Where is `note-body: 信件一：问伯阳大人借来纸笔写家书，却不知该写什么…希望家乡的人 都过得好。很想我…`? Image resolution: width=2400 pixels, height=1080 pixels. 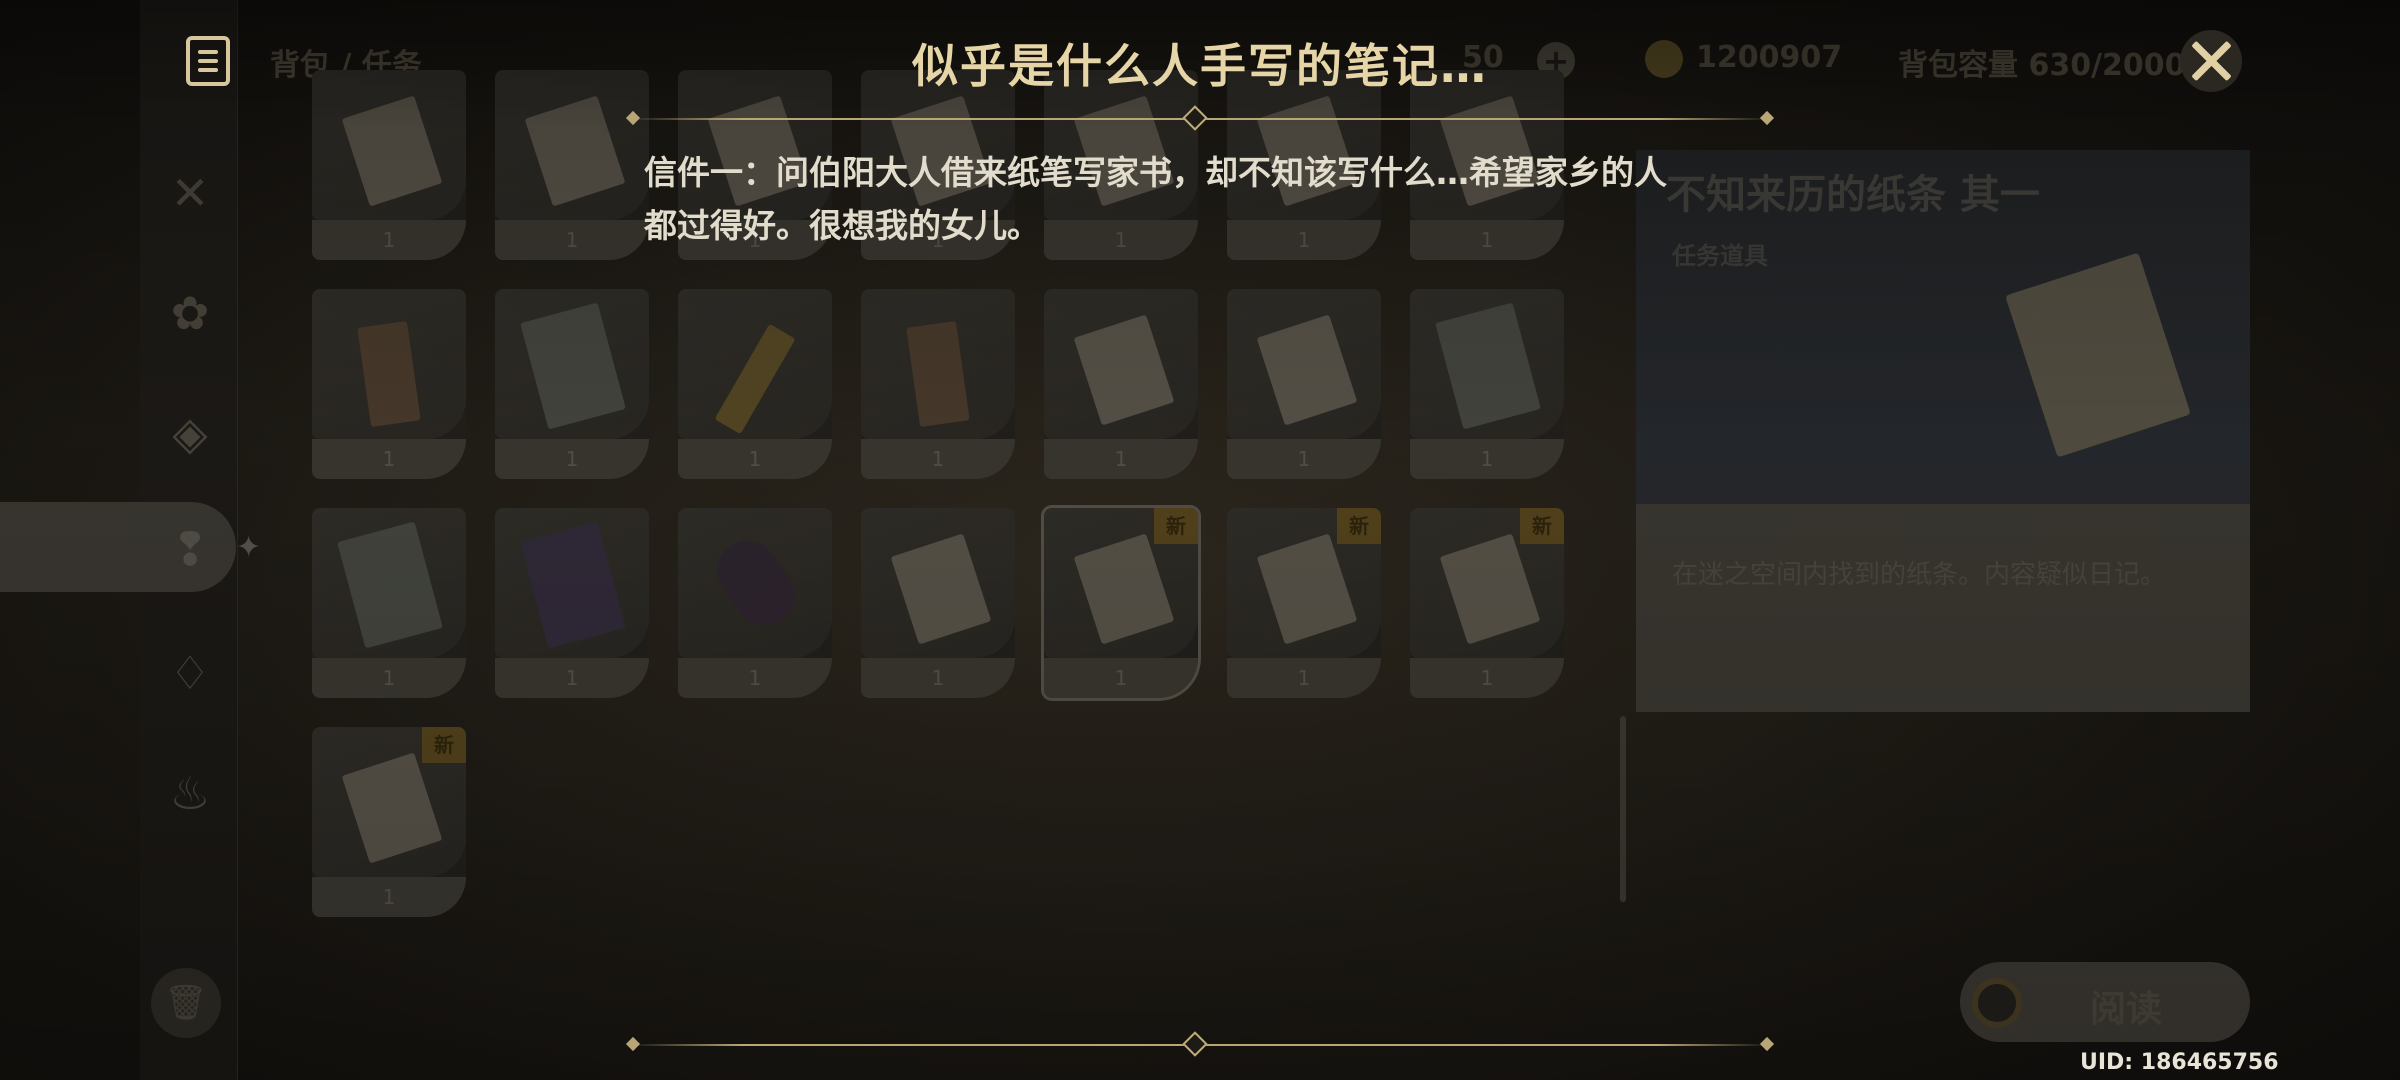 note-body: 信件一：问伯阳大人借来纸笔写家书，却不知该写什么…希望家乡的人 都过得好。很想我… is located at coordinates (1204, 199).